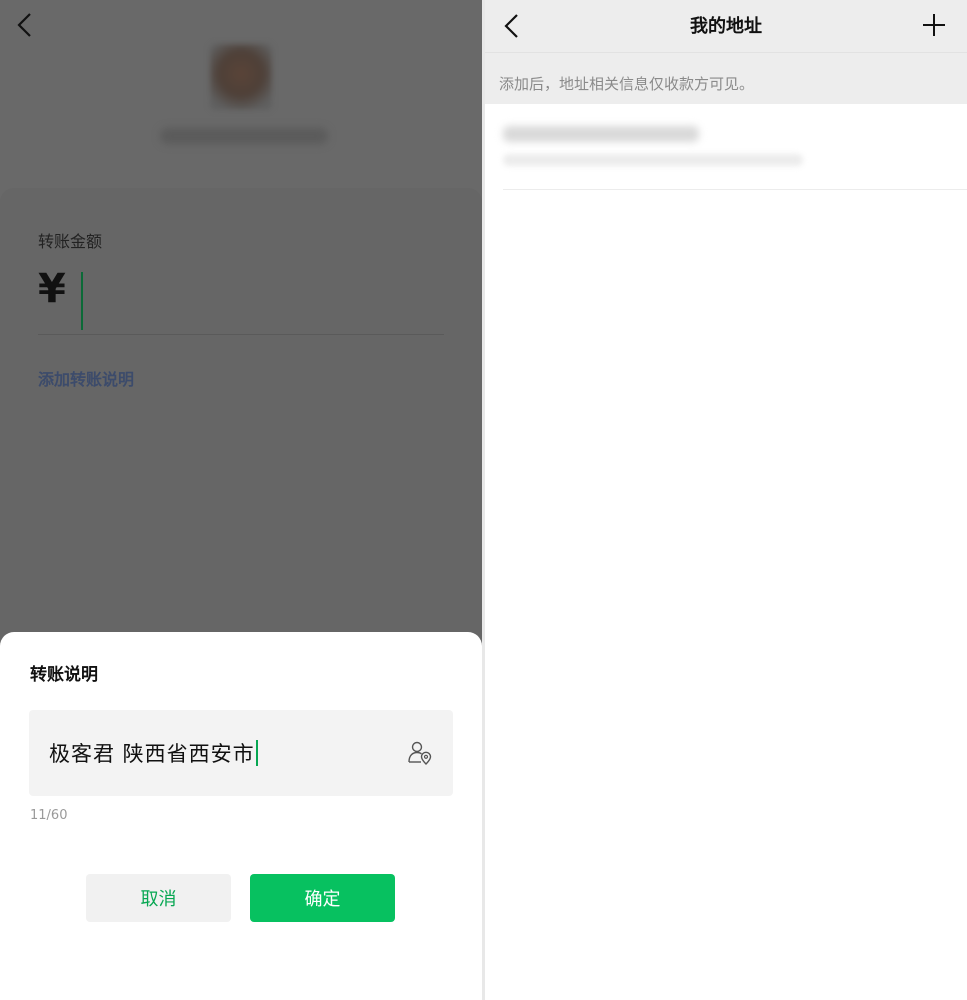 This screenshot has width=967, height=1000. I want to click on note-input-text: 极客君 陕西省西安市, so click(153, 753).